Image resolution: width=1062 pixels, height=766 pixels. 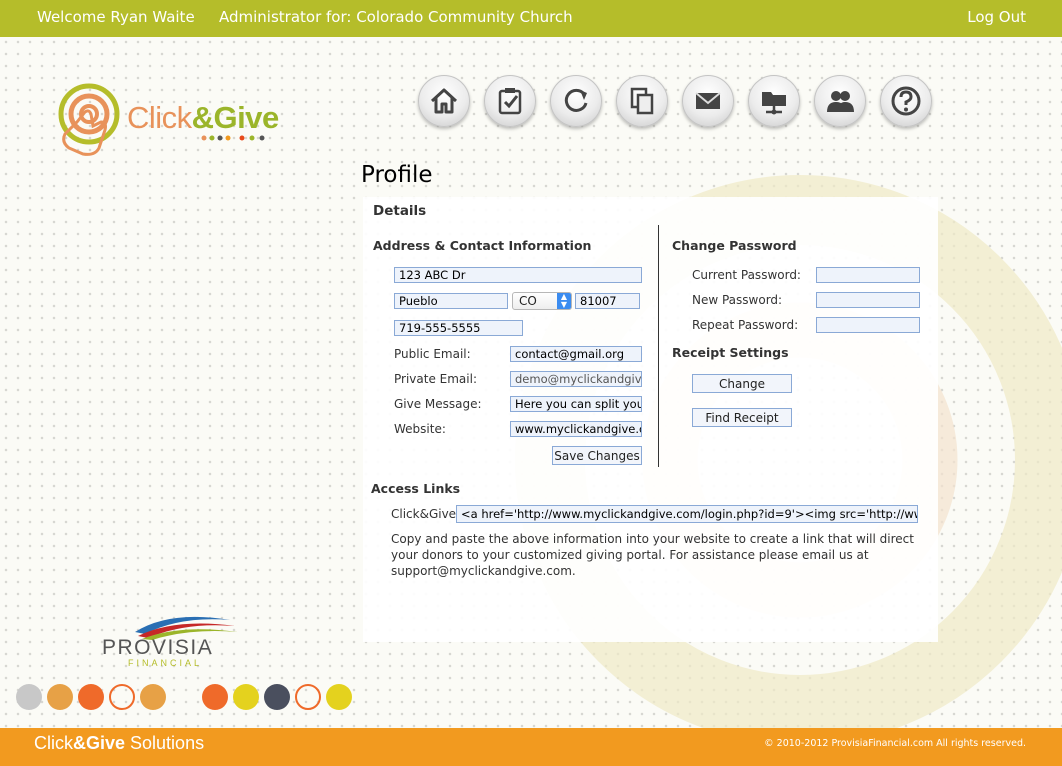 What do you see at coordinates (451, 301) in the screenshot?
I see `city-field: Pueblo` at bounding box center [451, 301].